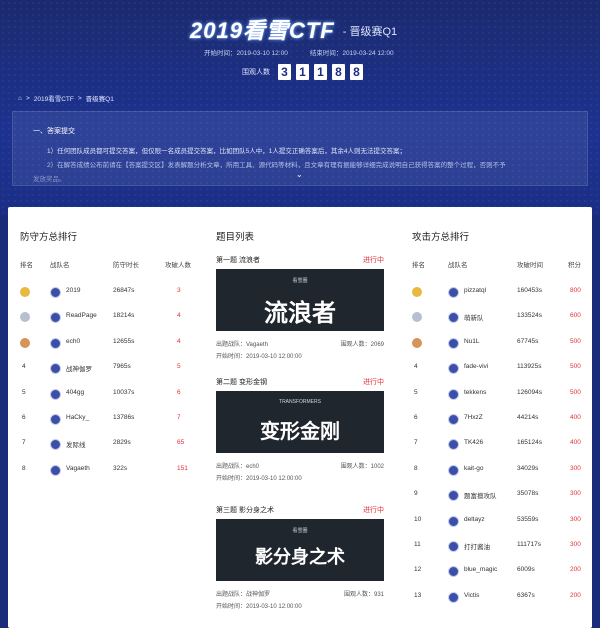  What do you see at coordinates (498, 570) in the screenshot?
I see `table-row: 12 blue_magic 6009s 200` at bounding box center [498, 570].